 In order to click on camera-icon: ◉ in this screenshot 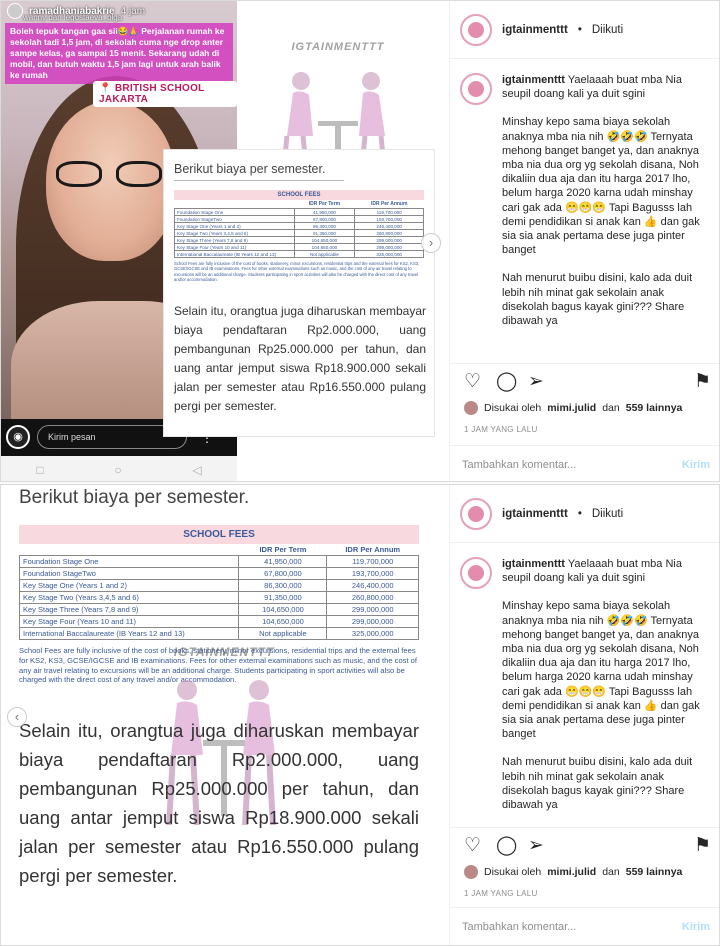, I will do `click(18, 437)`.